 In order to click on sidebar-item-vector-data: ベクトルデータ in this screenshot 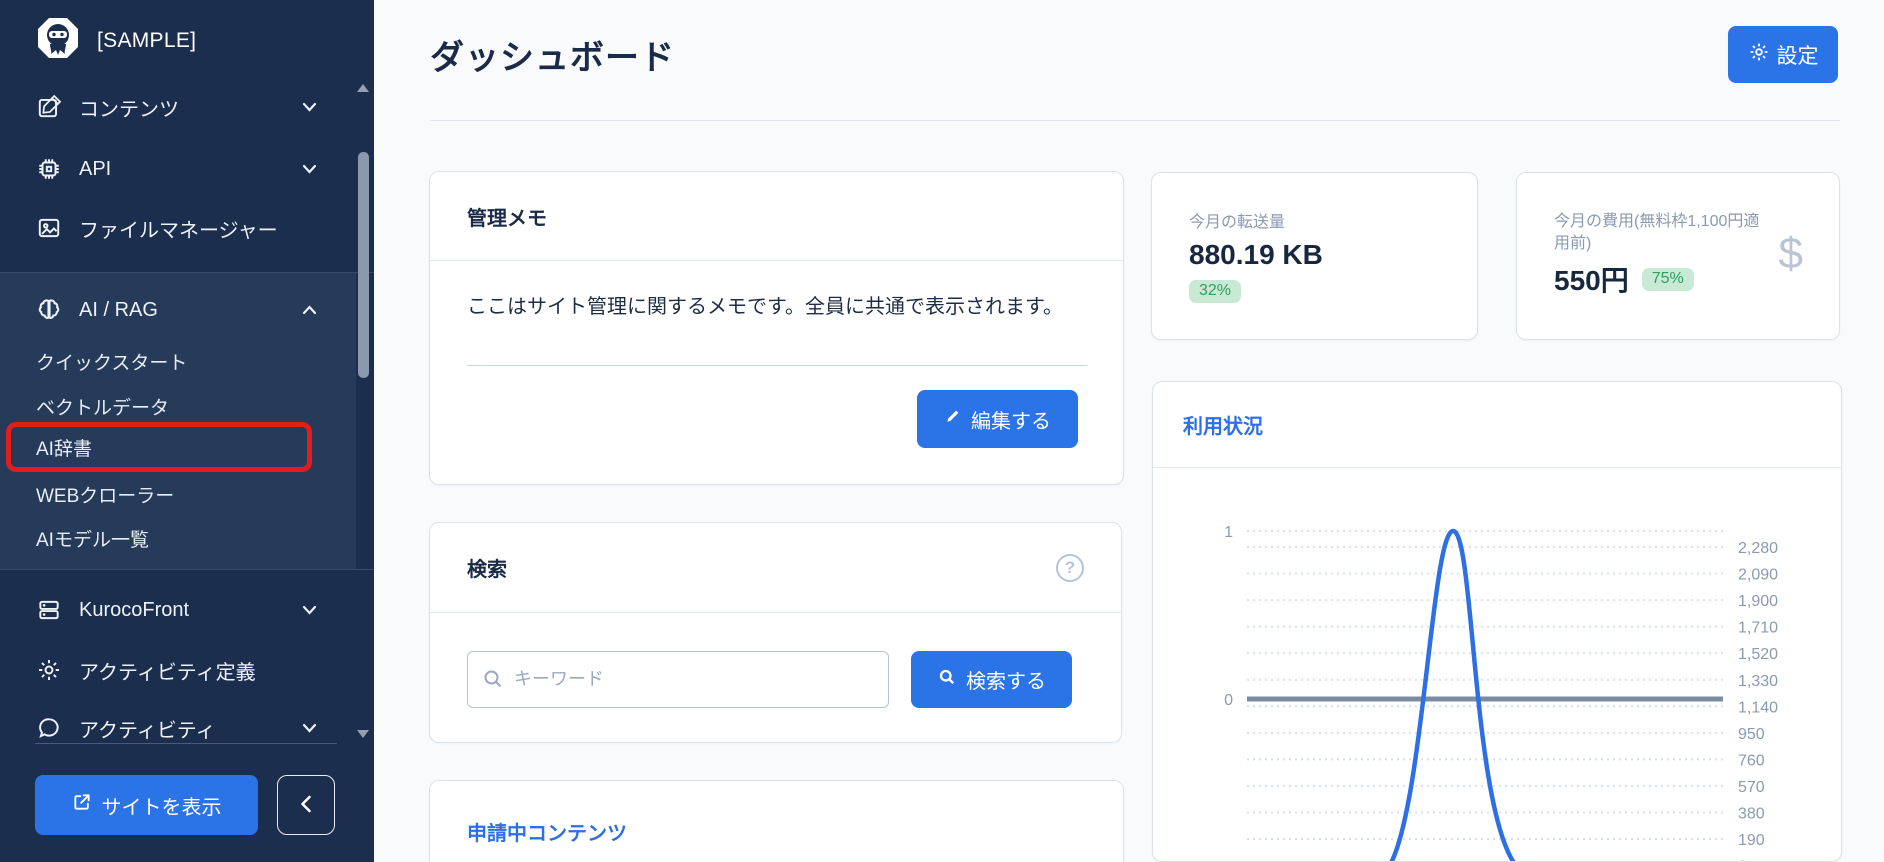, I will do `click(176, 406)`.